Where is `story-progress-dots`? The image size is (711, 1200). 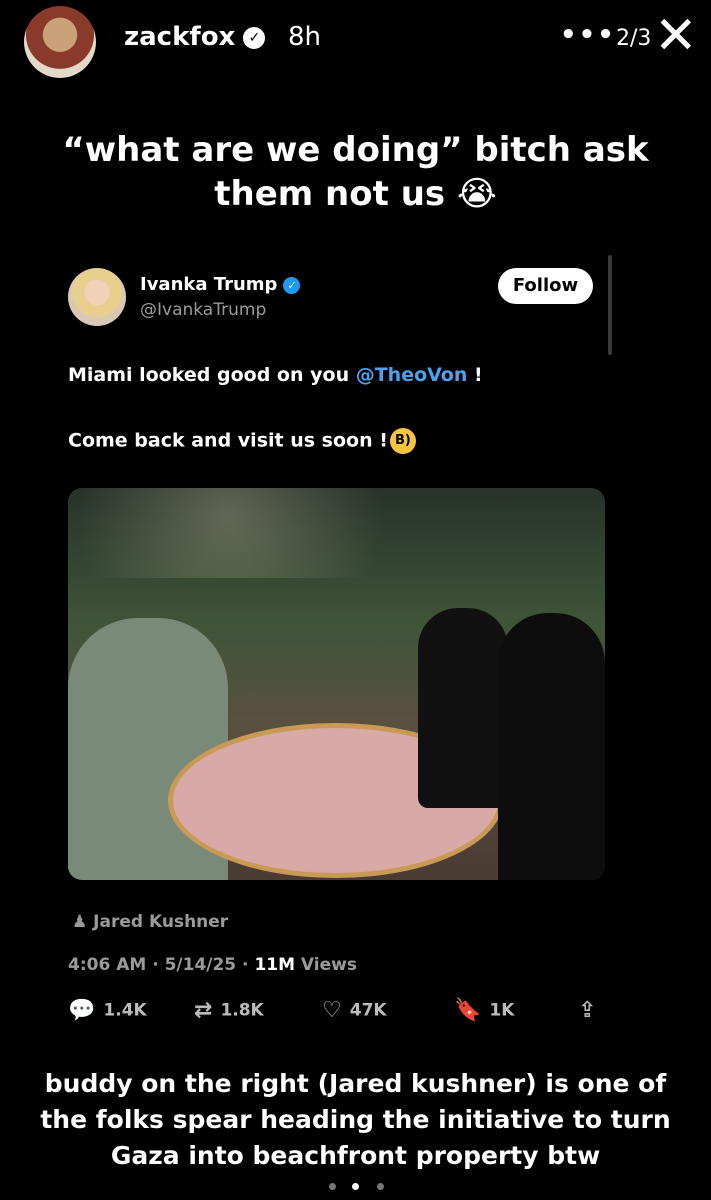
story-progress-dots is located at coordinates (356, 1188).